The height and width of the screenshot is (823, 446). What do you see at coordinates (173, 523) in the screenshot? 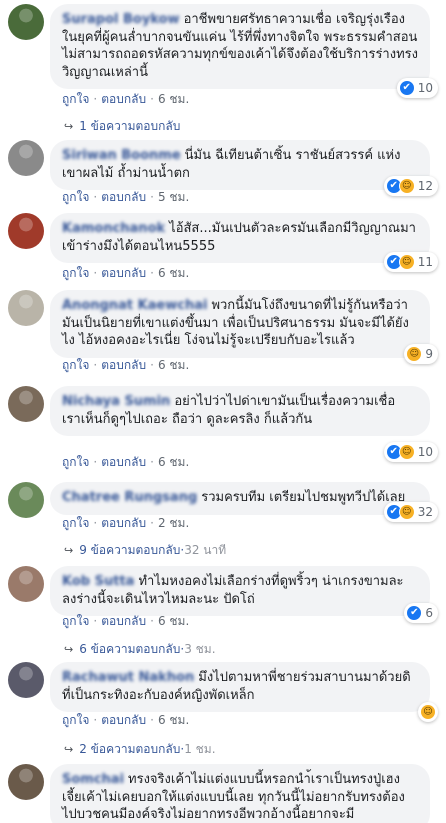
I see `comment-timestamp: 2 ชม.` at bounding box center [173, 523].